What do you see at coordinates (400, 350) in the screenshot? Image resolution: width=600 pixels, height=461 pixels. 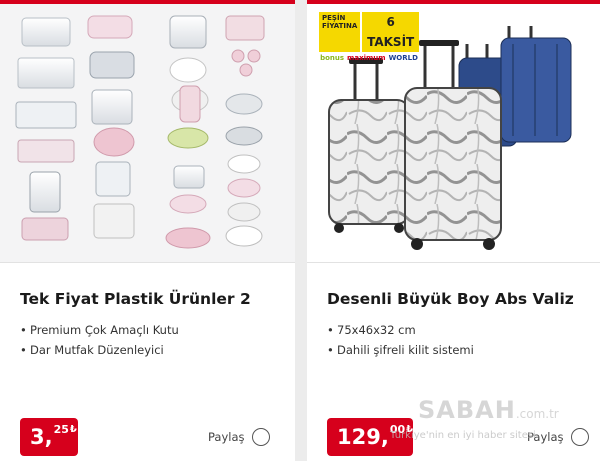 I see `feature-item: • Dahili şifreli kilit sistemi` at bounding box center [400, 350].